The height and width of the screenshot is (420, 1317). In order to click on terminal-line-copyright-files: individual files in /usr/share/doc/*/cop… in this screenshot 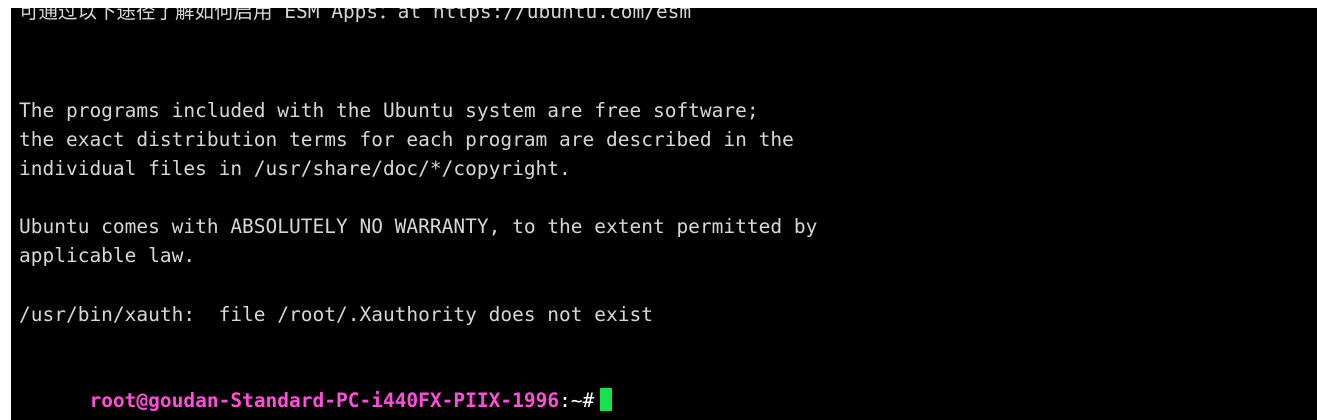, I will do `click(295, 168)`.